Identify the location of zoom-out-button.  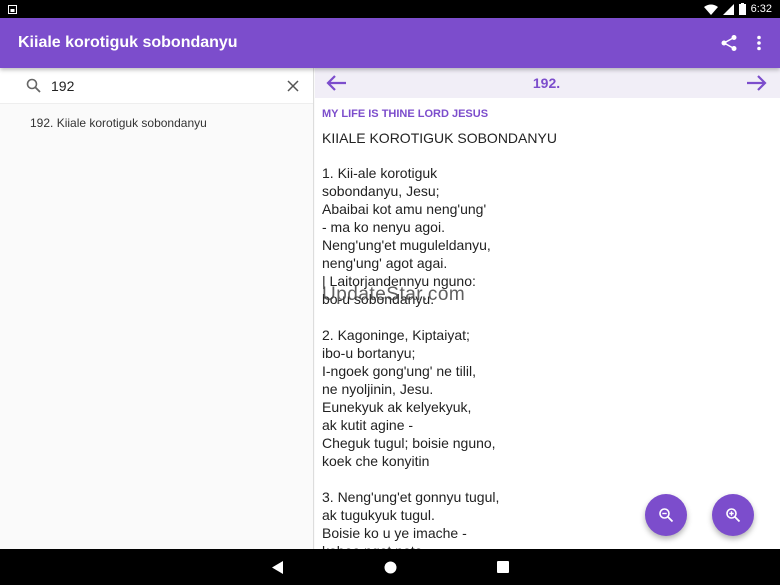
(666, 515).